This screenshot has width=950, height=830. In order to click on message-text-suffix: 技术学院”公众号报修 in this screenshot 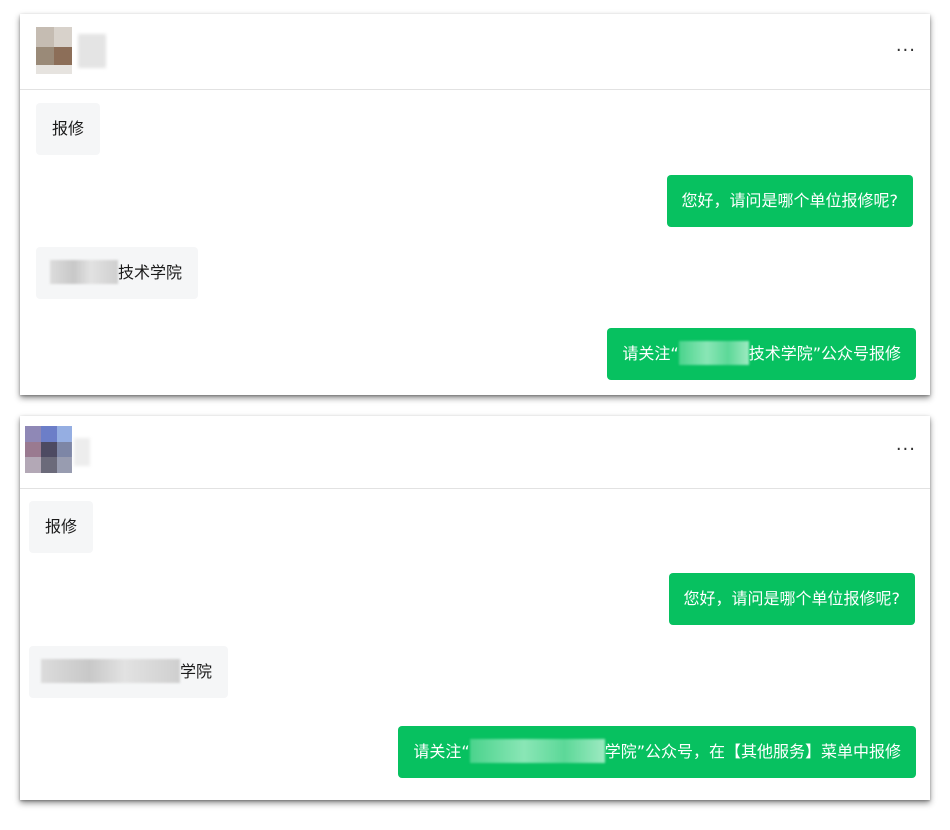, I will do `click(824, 353)`.